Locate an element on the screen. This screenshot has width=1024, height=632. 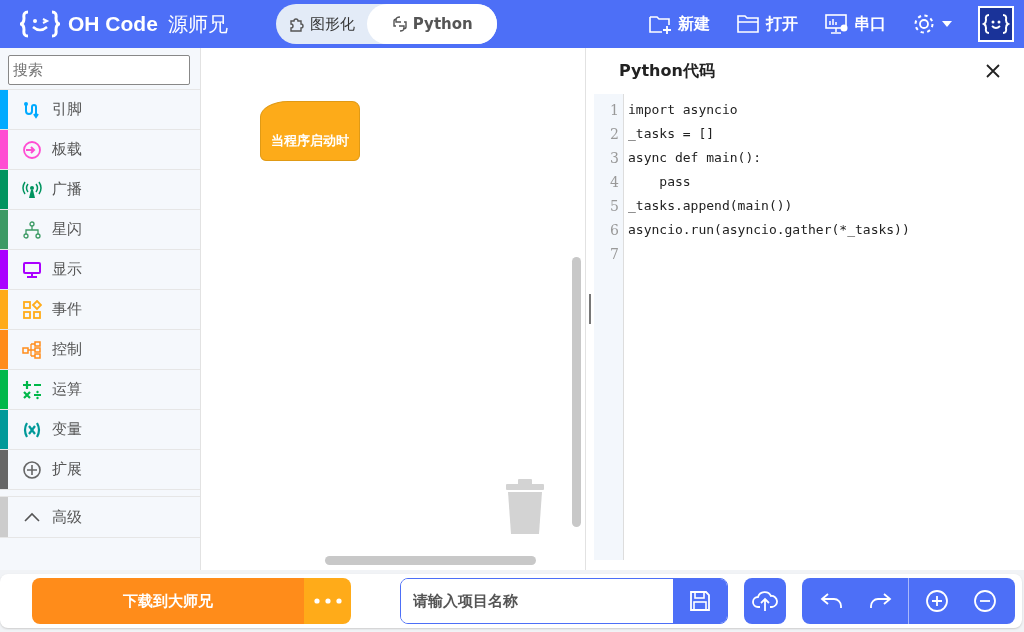
antenna-icon is located at coordinates (32, 189).